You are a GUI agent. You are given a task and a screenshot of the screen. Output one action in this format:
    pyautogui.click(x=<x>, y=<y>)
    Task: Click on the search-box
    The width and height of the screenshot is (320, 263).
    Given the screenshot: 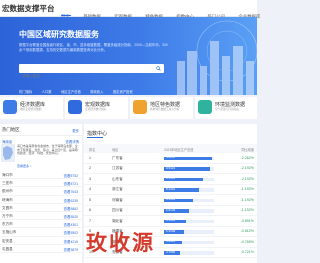 What is the action you would take?
    pyautogui.click(x=91, y=72)
    